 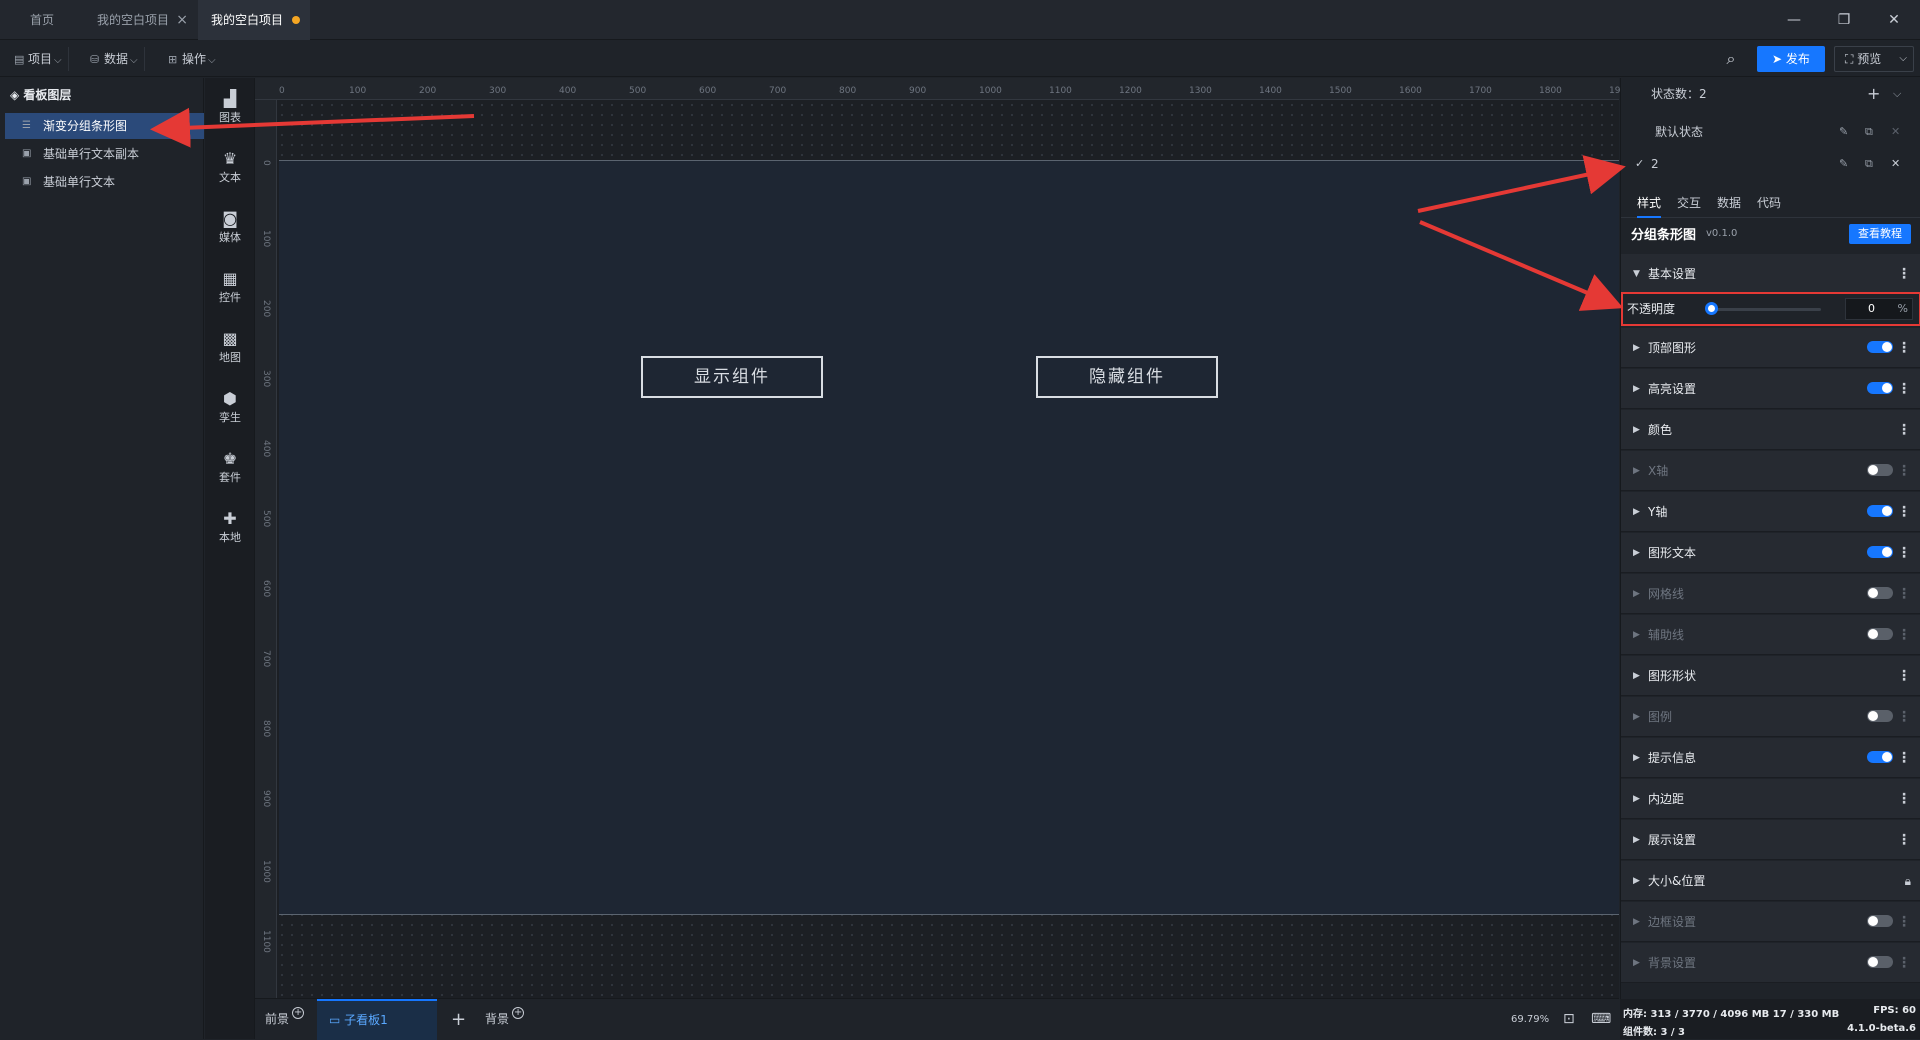 What do you see at coordinates (114, 59) in the screenshot?
I see `menu-data: ⛁ 数据 ⌵` at bounding box center [114, 59].